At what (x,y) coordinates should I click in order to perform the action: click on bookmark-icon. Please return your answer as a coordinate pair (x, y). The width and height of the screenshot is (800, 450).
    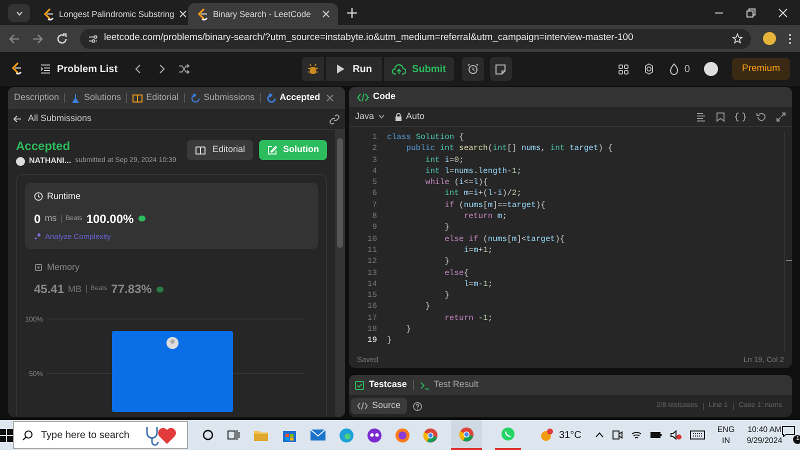
    Looking at the image, I should click on (720, 117).